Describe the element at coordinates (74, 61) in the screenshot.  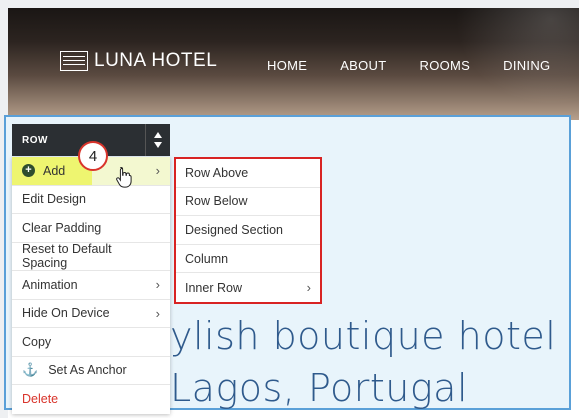
I see `hotel-logo-icon` at that location.